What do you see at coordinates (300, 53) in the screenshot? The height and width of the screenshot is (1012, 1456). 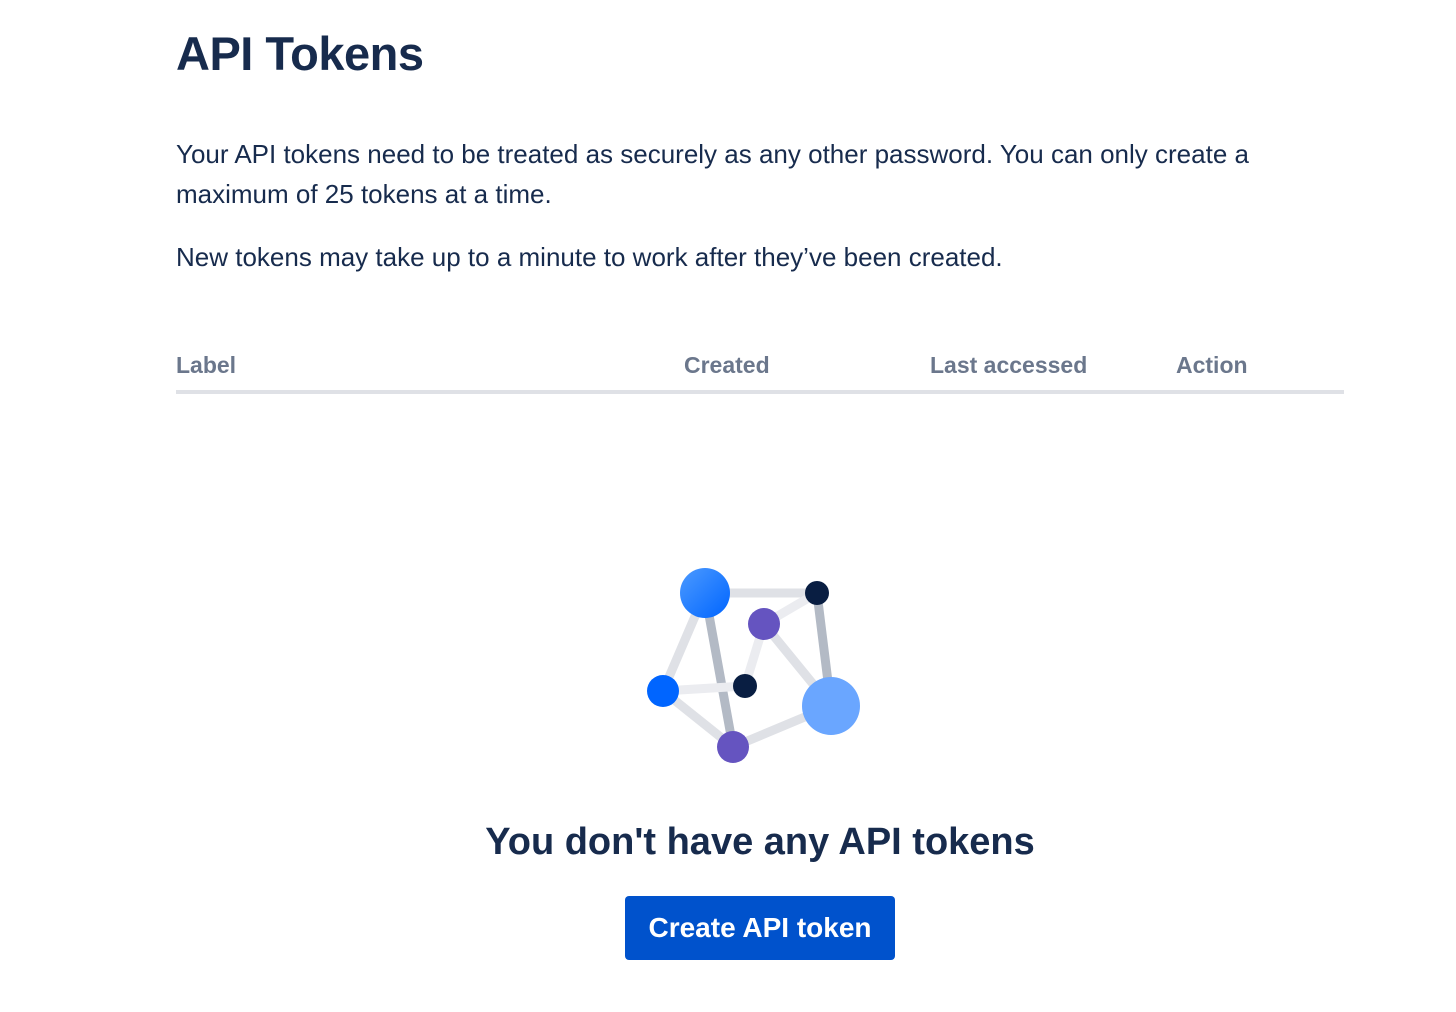 I see `page-title: API Tokens` at bounding box center [300, 53].